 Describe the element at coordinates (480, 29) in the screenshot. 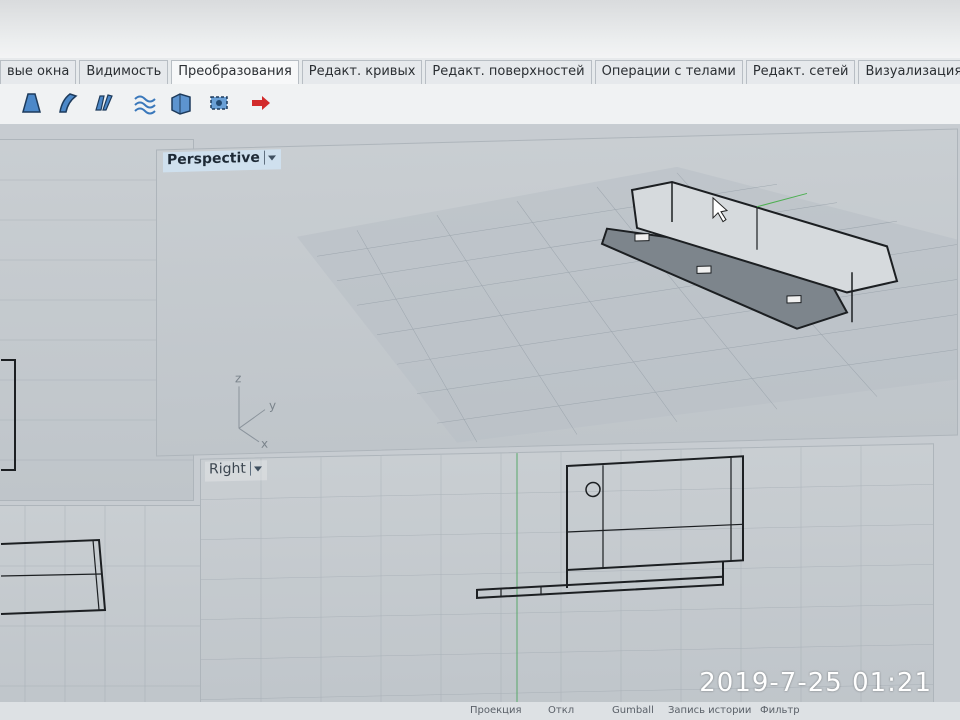

I see `window-top-area` at that location.